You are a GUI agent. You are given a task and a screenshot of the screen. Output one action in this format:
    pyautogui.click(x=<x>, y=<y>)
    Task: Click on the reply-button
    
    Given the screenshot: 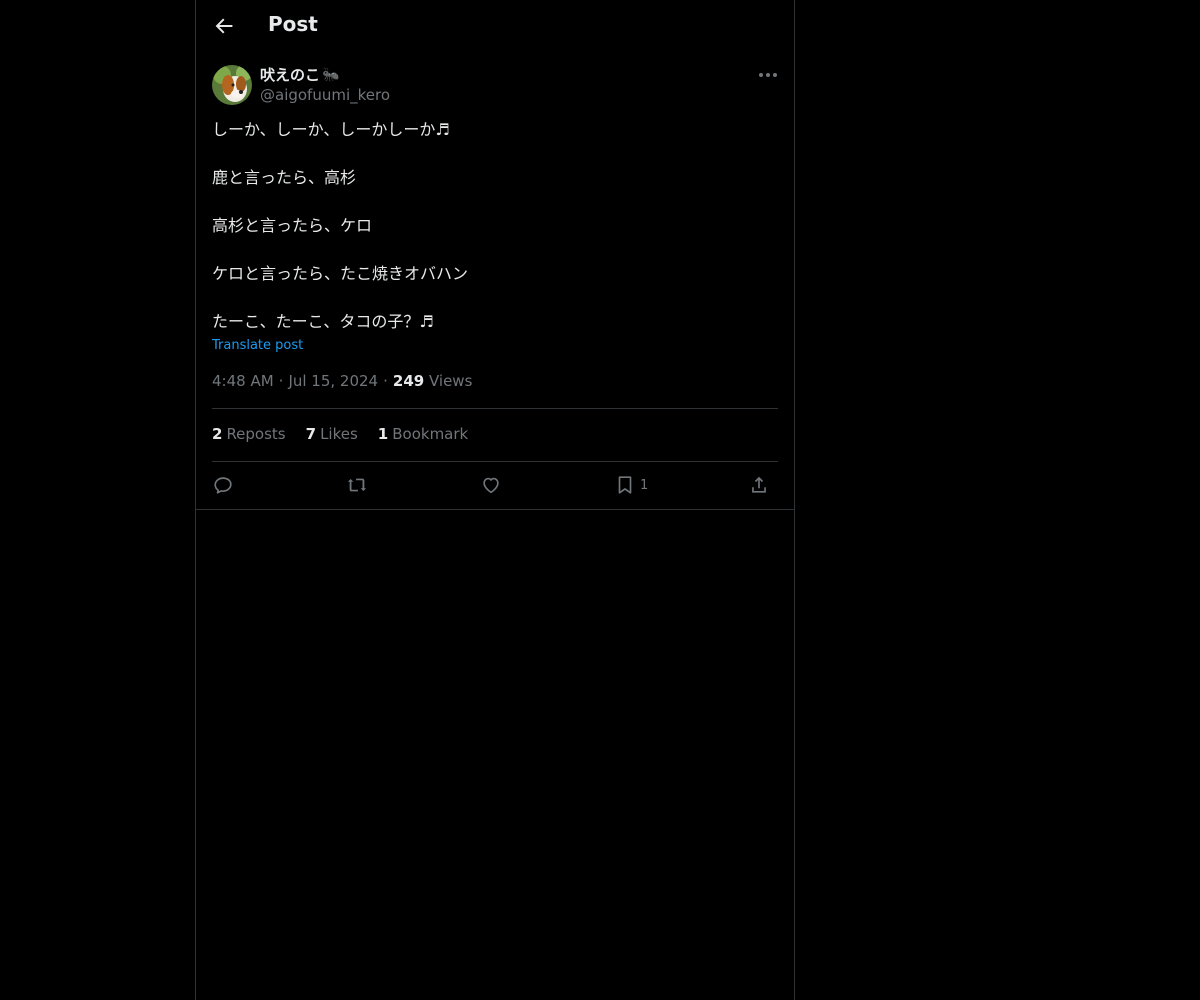 What is the action you would take?
    pyautogui.click(x=223, y=485)
    